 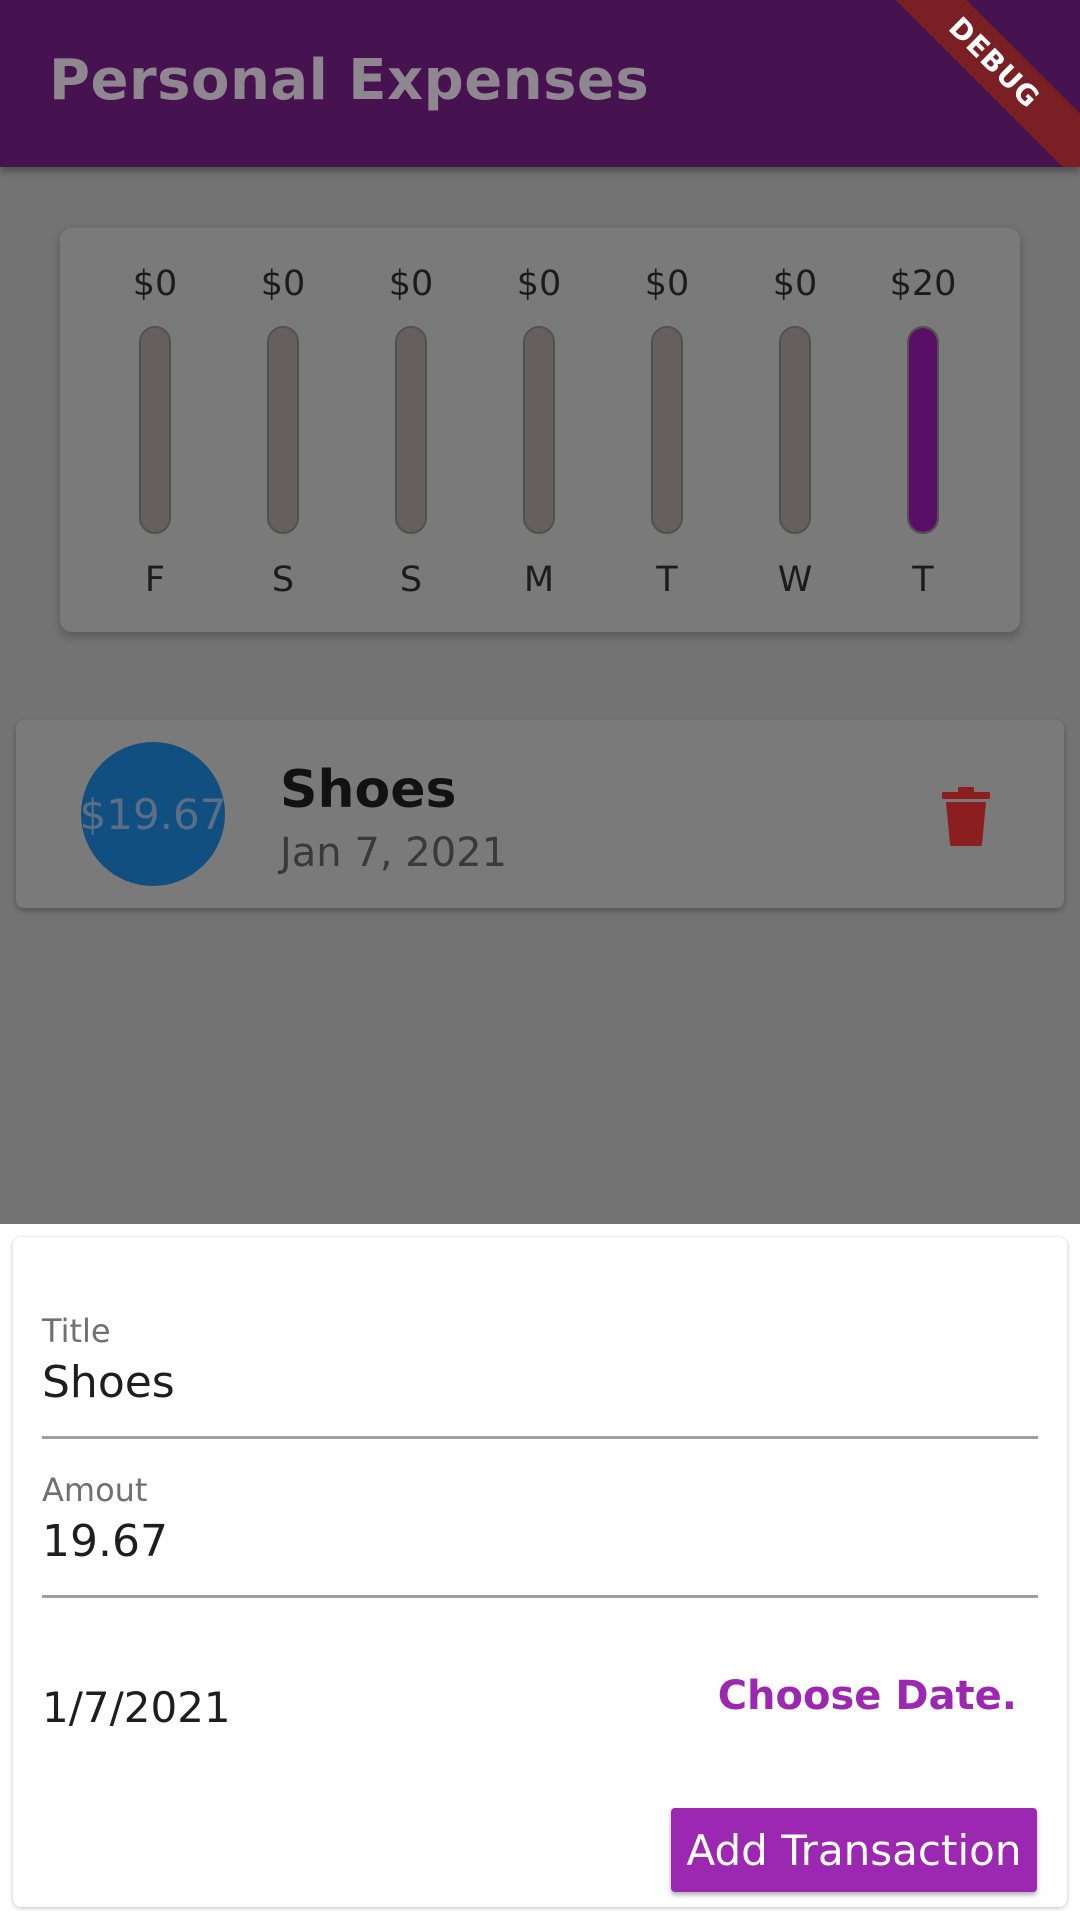 I want to click on chart-bar-column: $0 M, so click(x=539, y=430).